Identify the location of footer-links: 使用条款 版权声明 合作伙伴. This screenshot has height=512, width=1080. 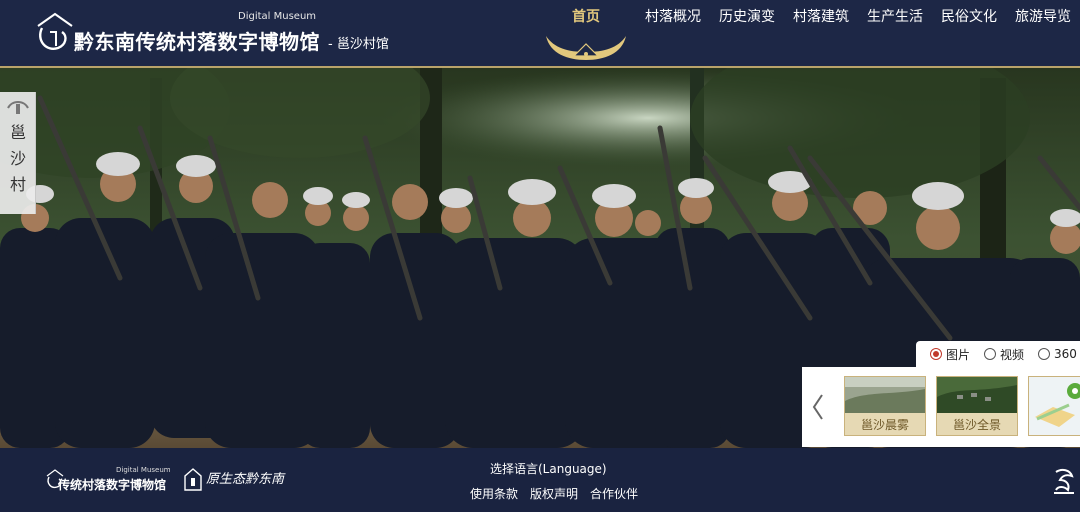
(554, 493).